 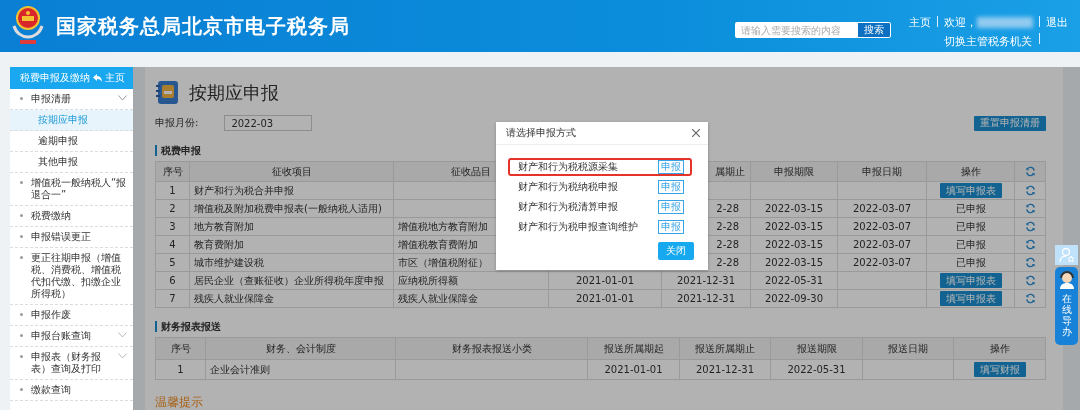 What do you see at coordinates (491, 348) in the screenshot?
I see `column-header: 财务报表报送小类` at bounding box center [491, 348].